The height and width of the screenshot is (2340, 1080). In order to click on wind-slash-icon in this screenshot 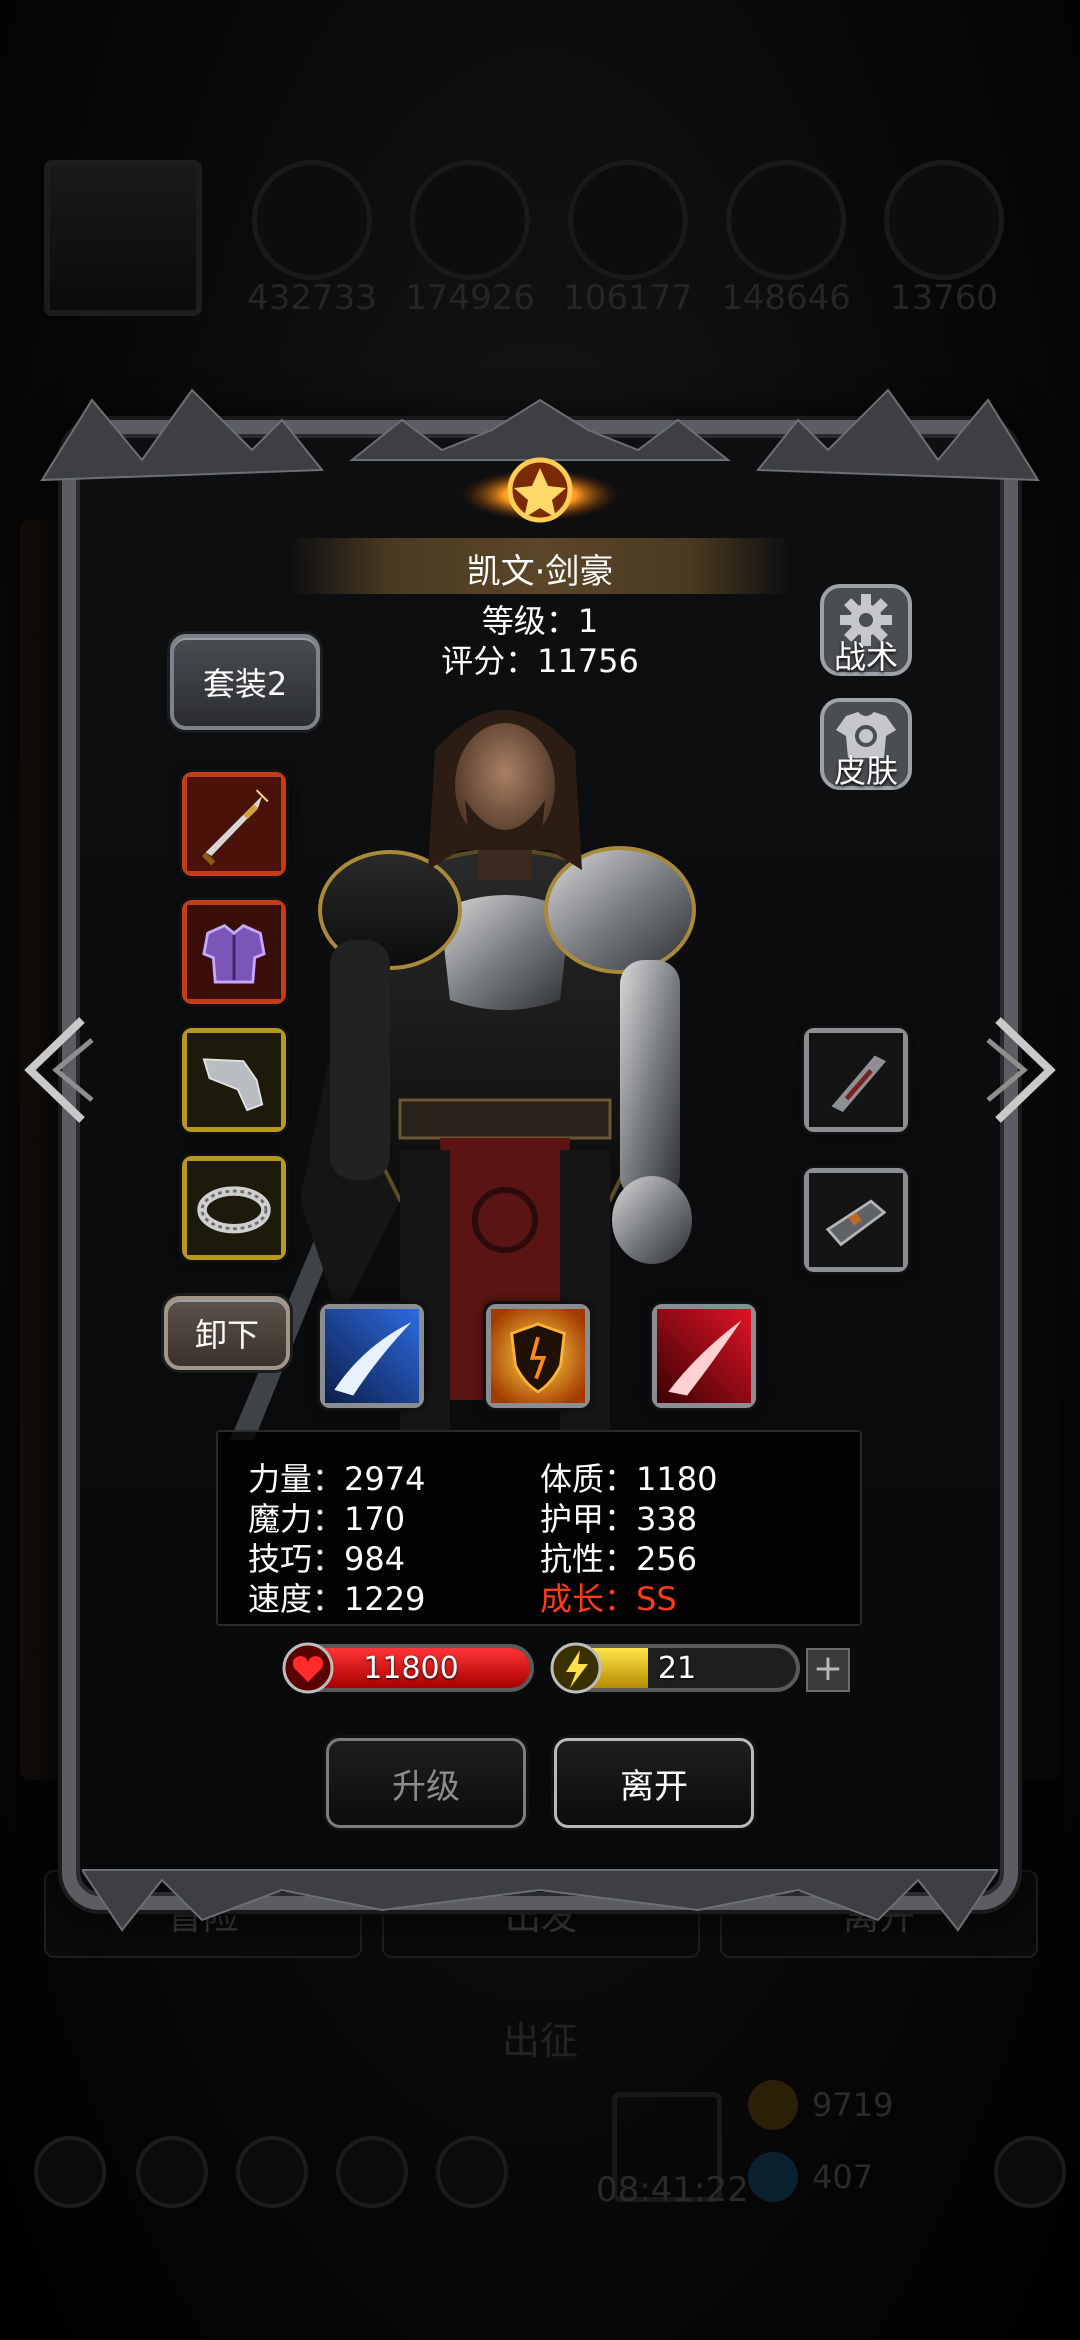, I will do `click(372, 1356)`.